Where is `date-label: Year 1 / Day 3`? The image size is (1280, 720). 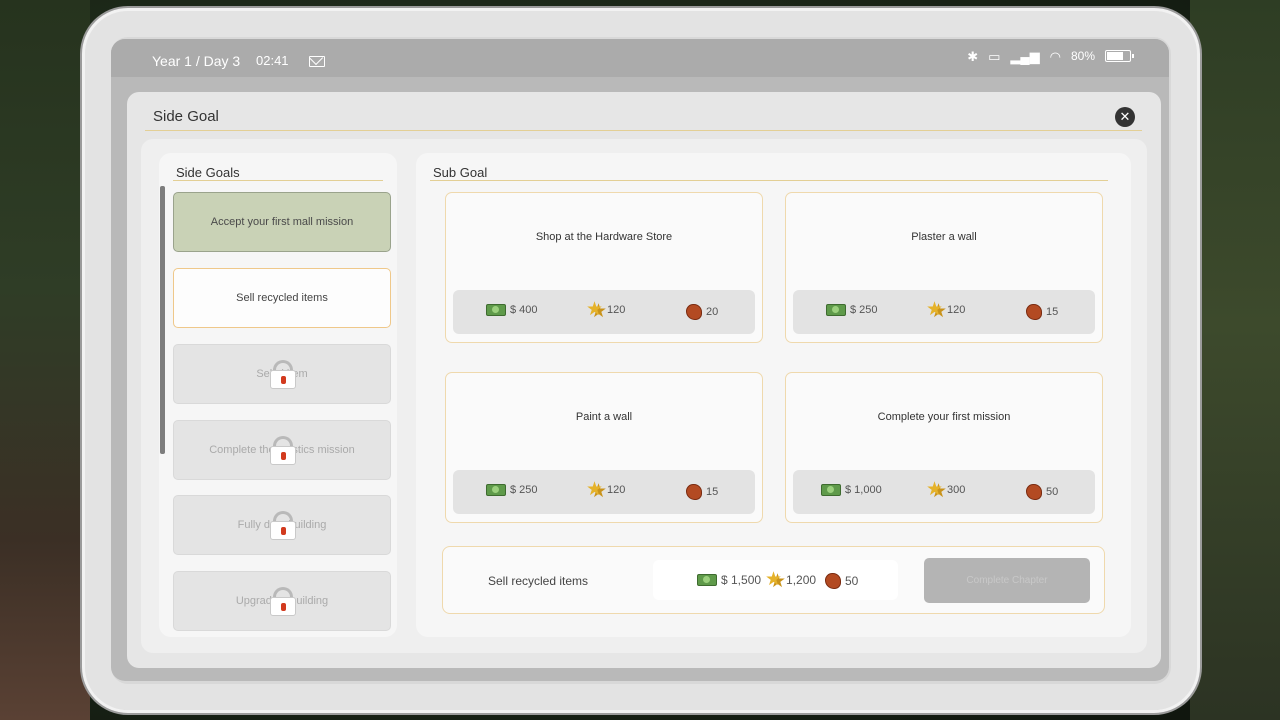
date-label: Year 1 / Day 3 is located at coordinates (196, 61).